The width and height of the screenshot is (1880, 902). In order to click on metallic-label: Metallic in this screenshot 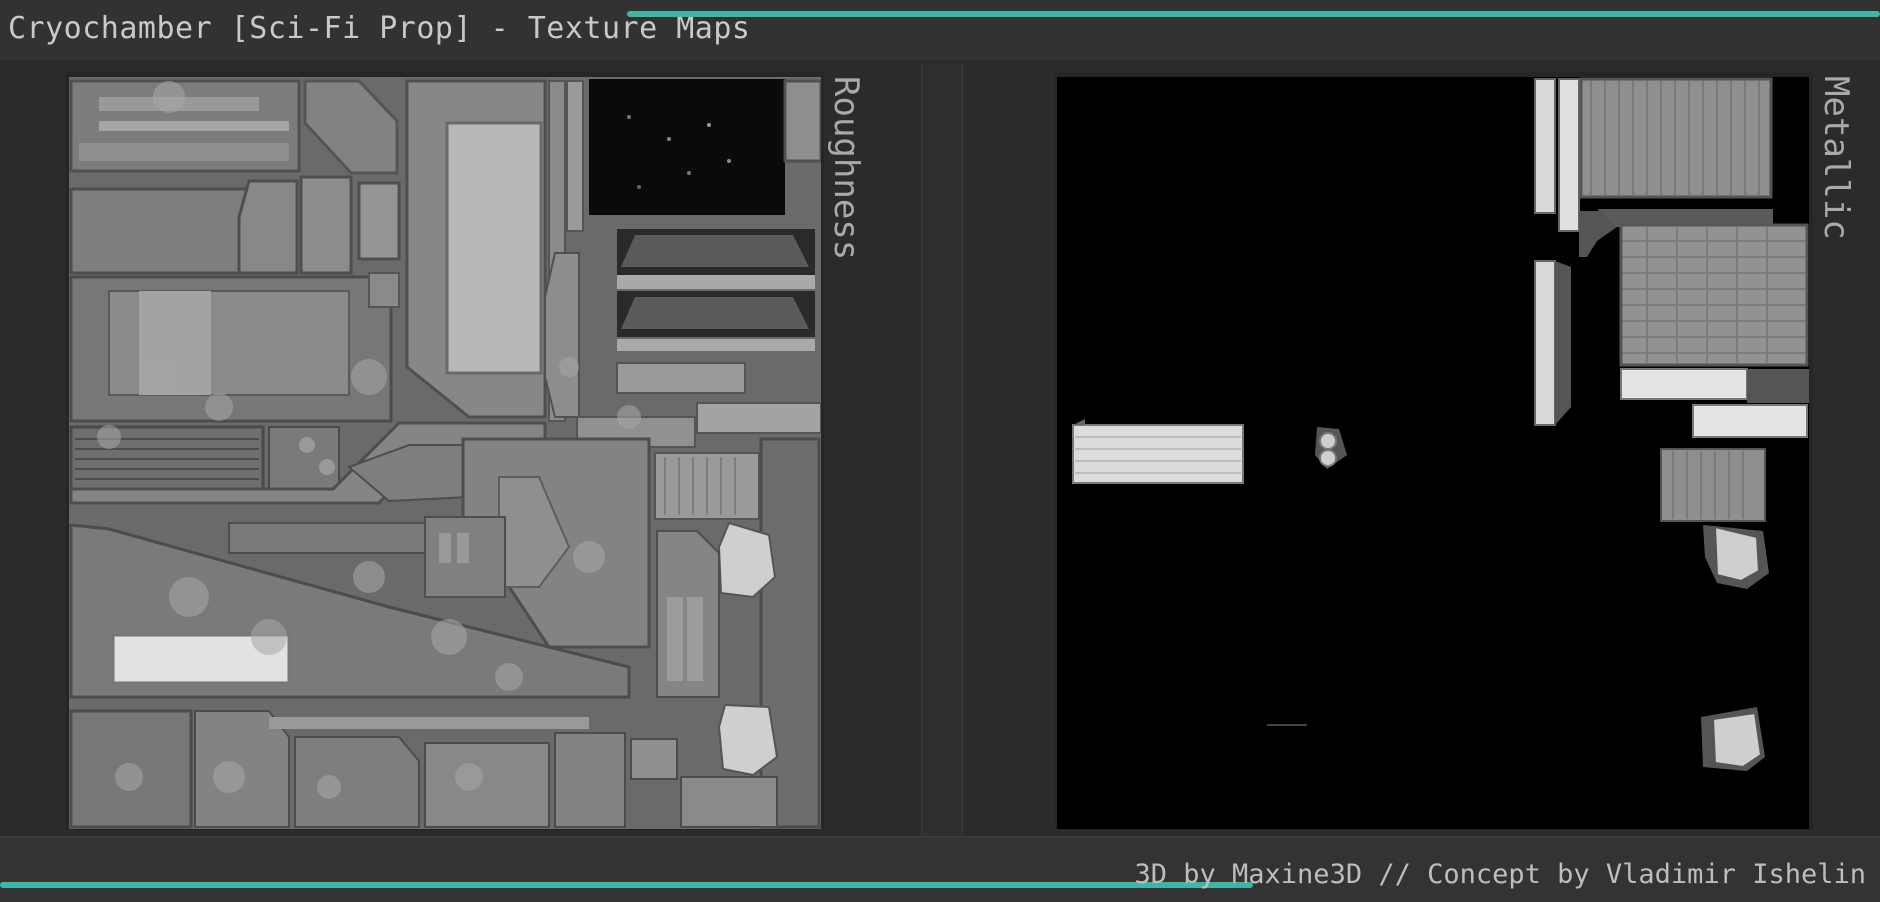, I will do `click(1836, 158)`.